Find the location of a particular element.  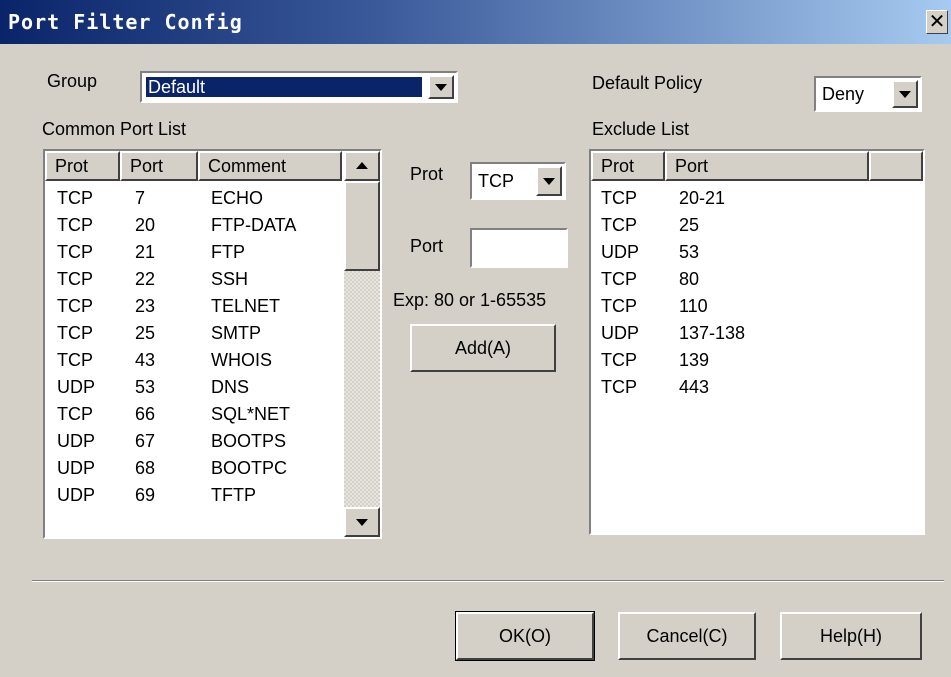

row-port: 21 is located at coordinates (145, 252).